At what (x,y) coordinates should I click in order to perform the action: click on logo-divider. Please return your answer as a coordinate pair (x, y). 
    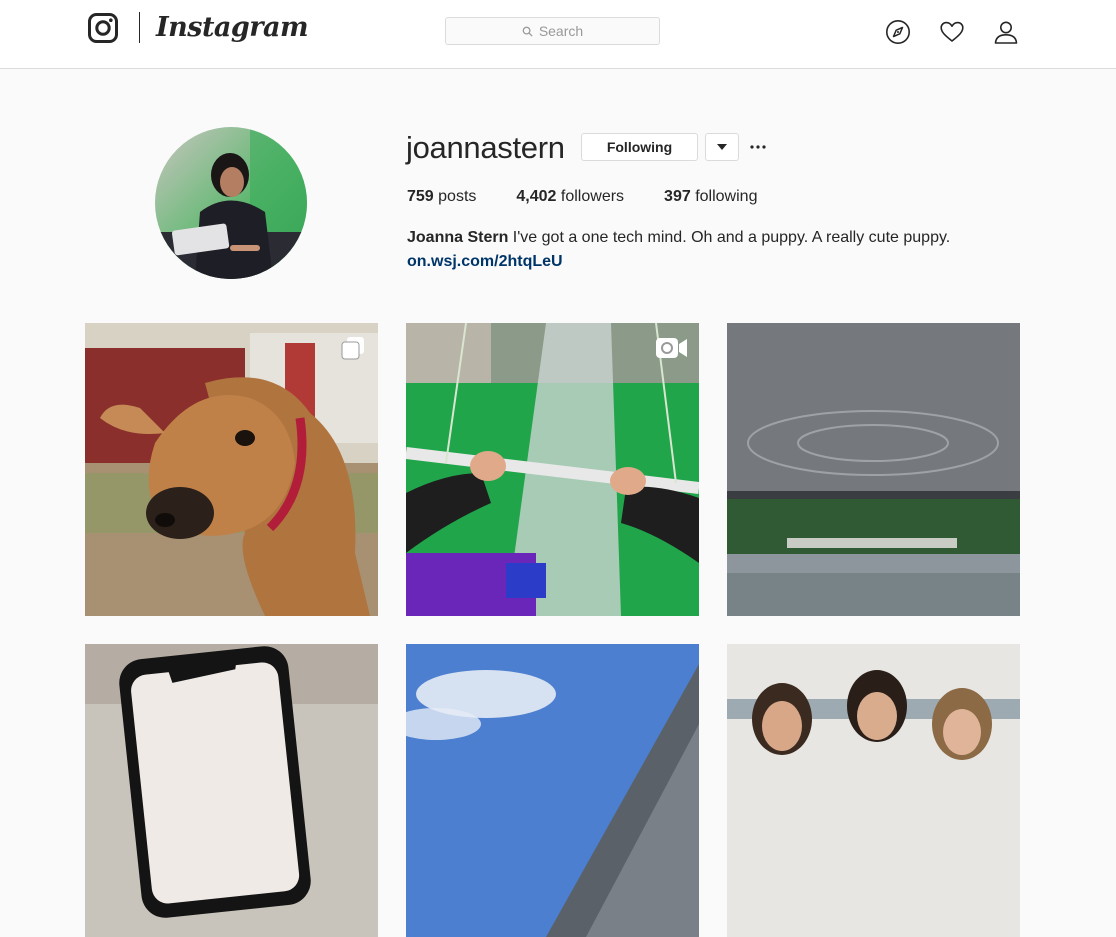
    Looking at the image, I should click on (139, 27).